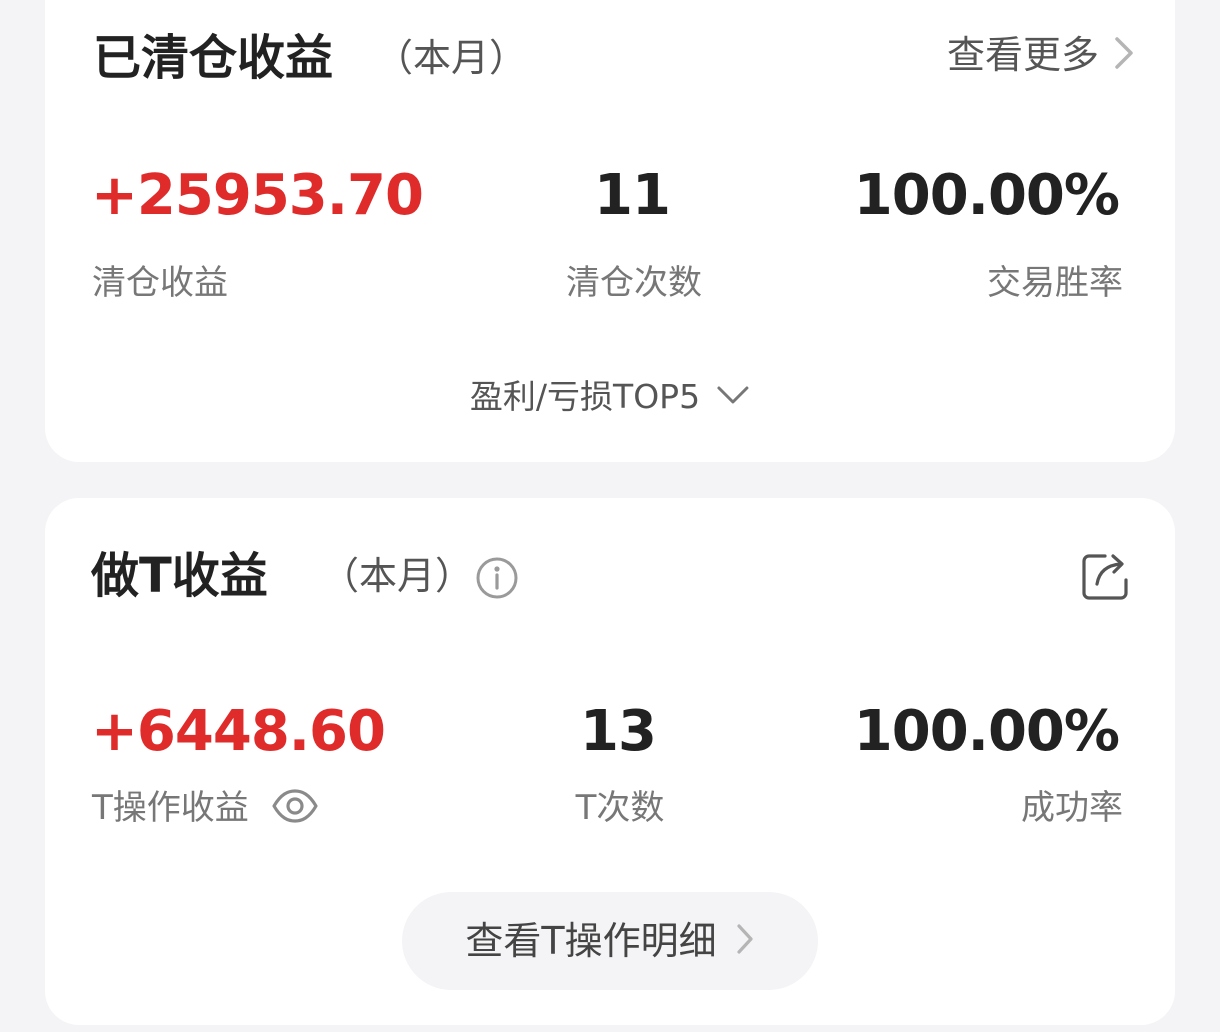 This screenshot has height=1032, width=1220. Describe the element at coordinates (451, 58) in the screenshot. I see `cleared-period: （本月）` at that location.